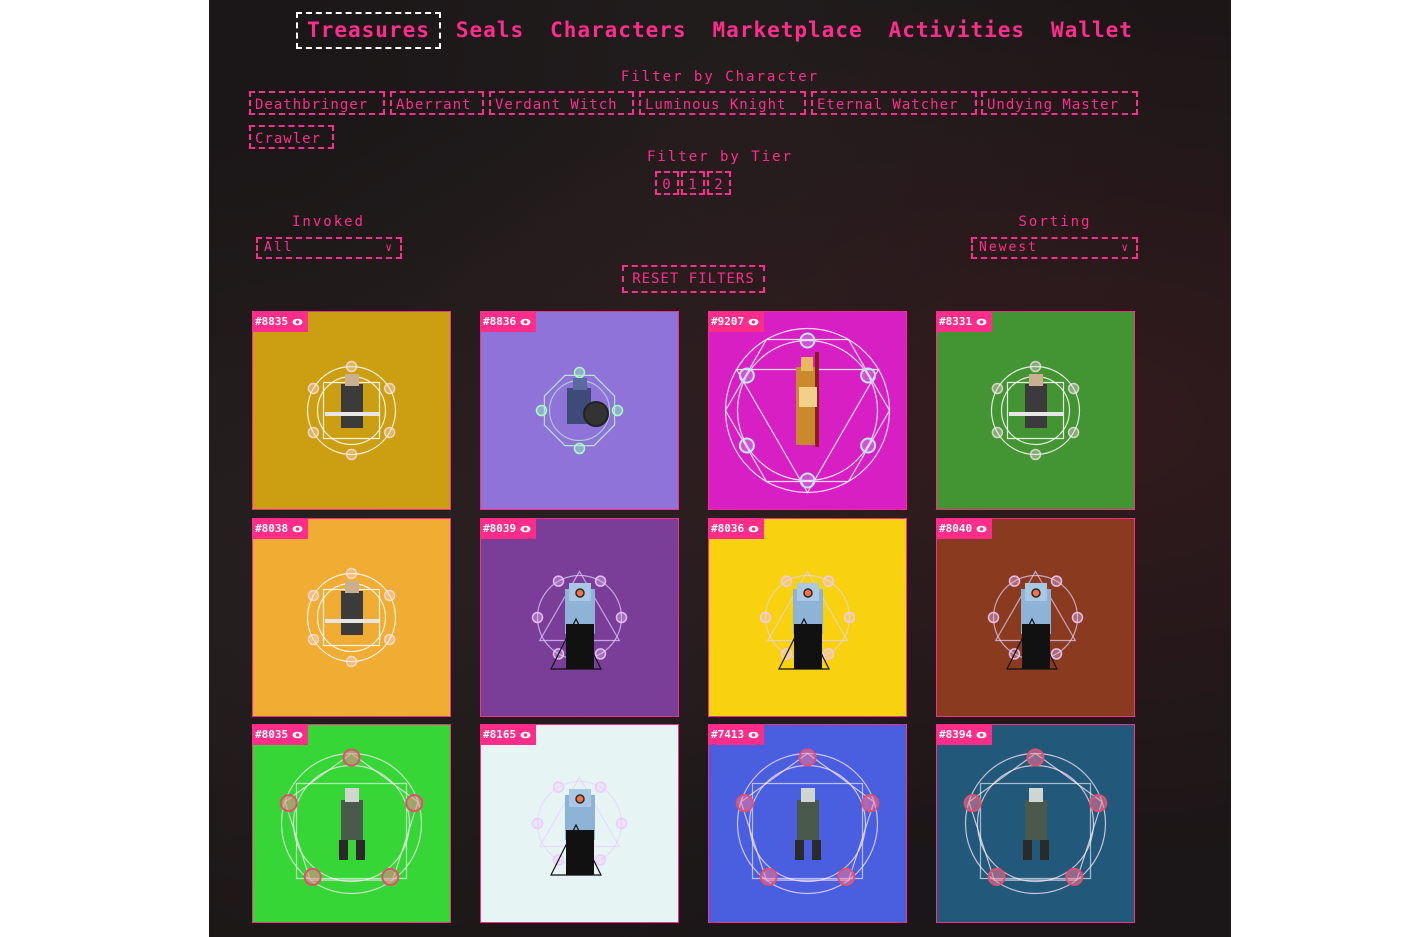 This screenshot has height=937, width=1406. I want to click on filter-chip-luminous-knight: Luminous Knight, so click(722, 103).